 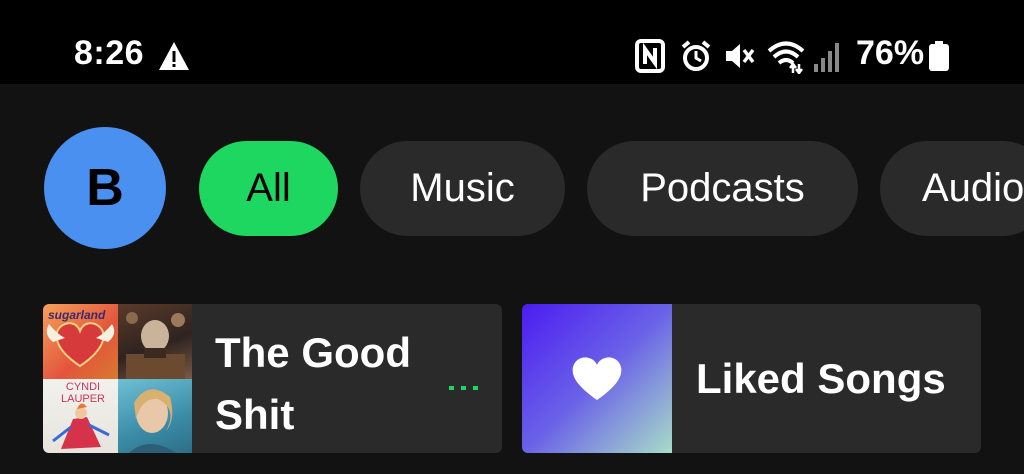 What do you see at coordinates (786, 57) in the screenshot?
I see `wifi-icon` at bounding box center [786, 57].